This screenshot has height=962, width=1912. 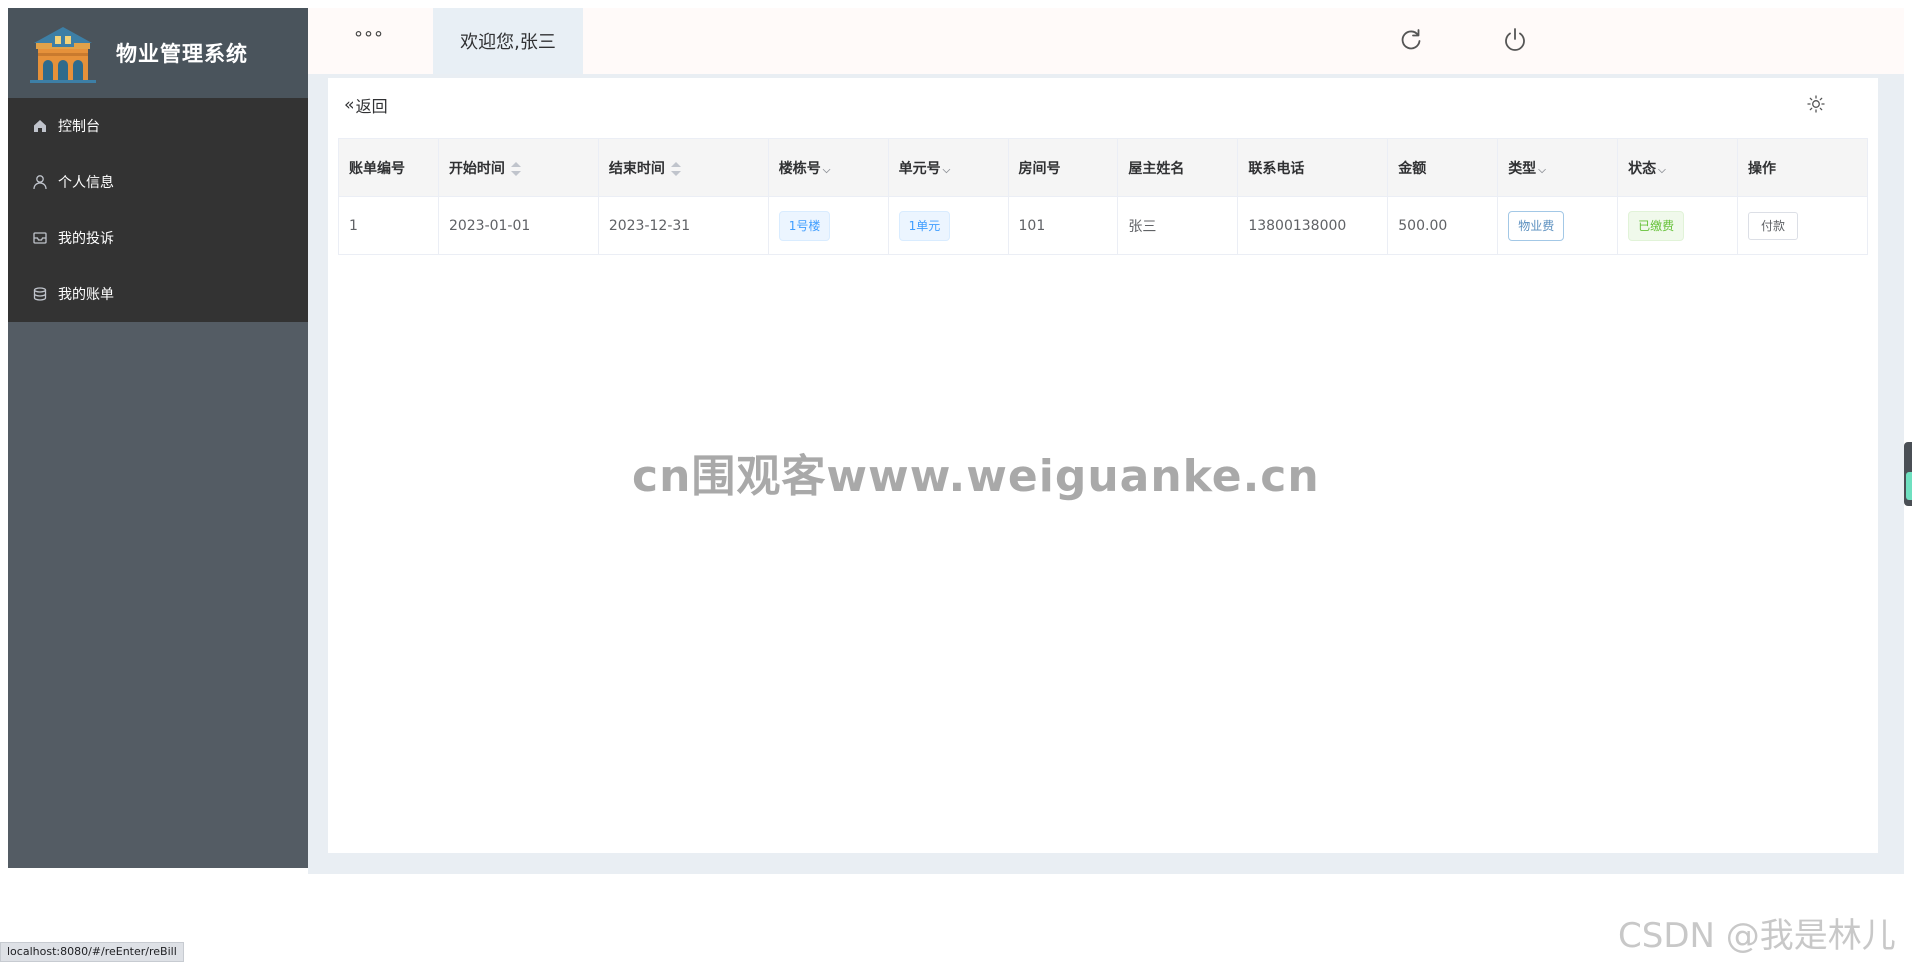 I want to click on building-logo-icon, so click(x=63, y=55).